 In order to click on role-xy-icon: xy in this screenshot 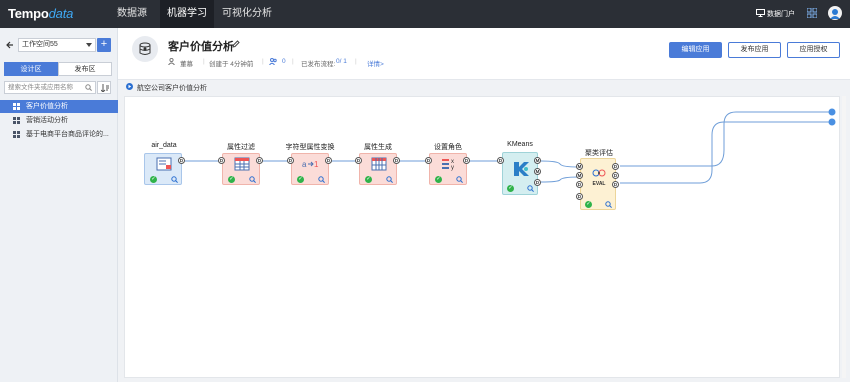, I will do `click(448, 165)`.